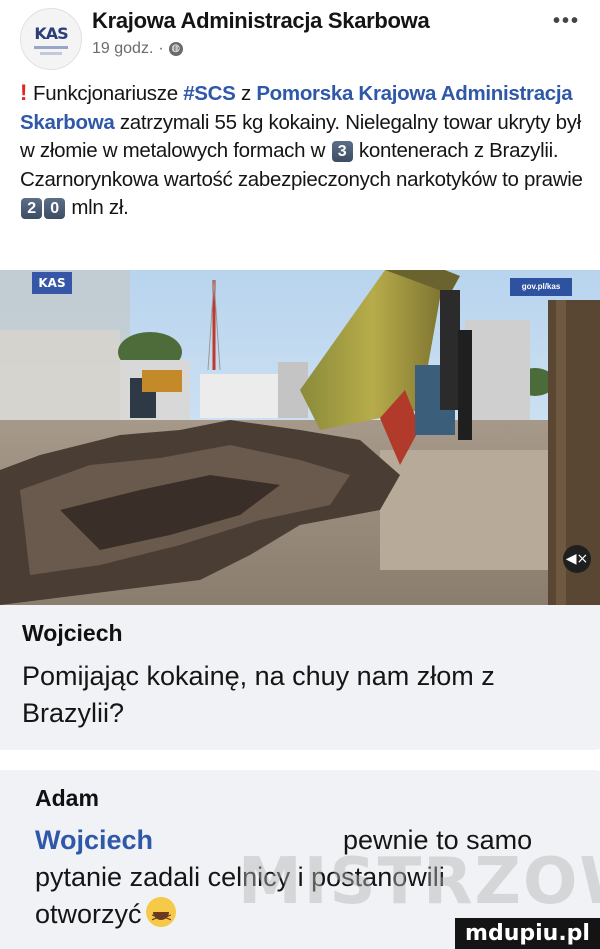 This screenshot has height=949, width=600. What do you see at coordinates (577, 559) in the screenshot?
I see `speaker-mute-icon: ◀×` at bounding box center [577, 559].